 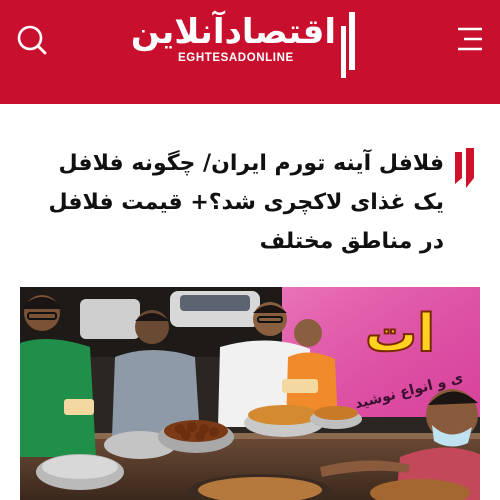 I want to click on logo-subtext: EGHTESADONLINE, so click(x=236, y=58).